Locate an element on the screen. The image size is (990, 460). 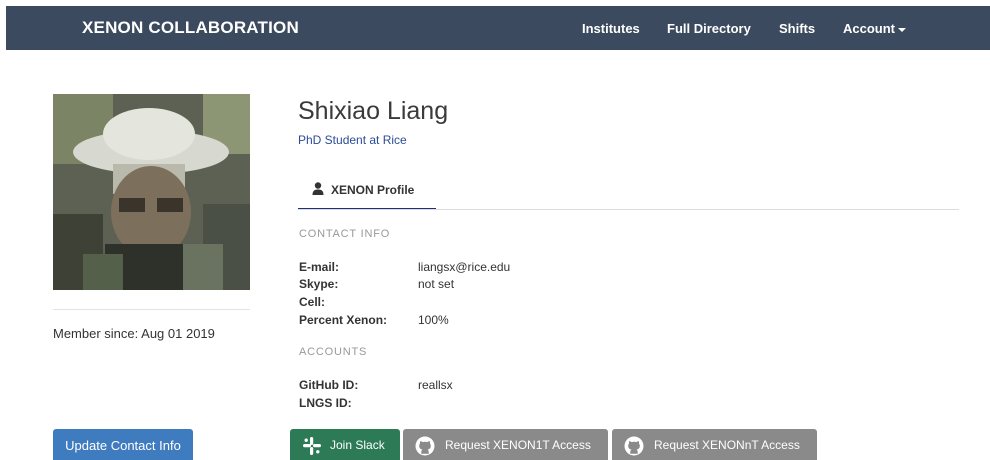
update-contact-info-button: Update Contact Info is located at coordinates (123, 444).